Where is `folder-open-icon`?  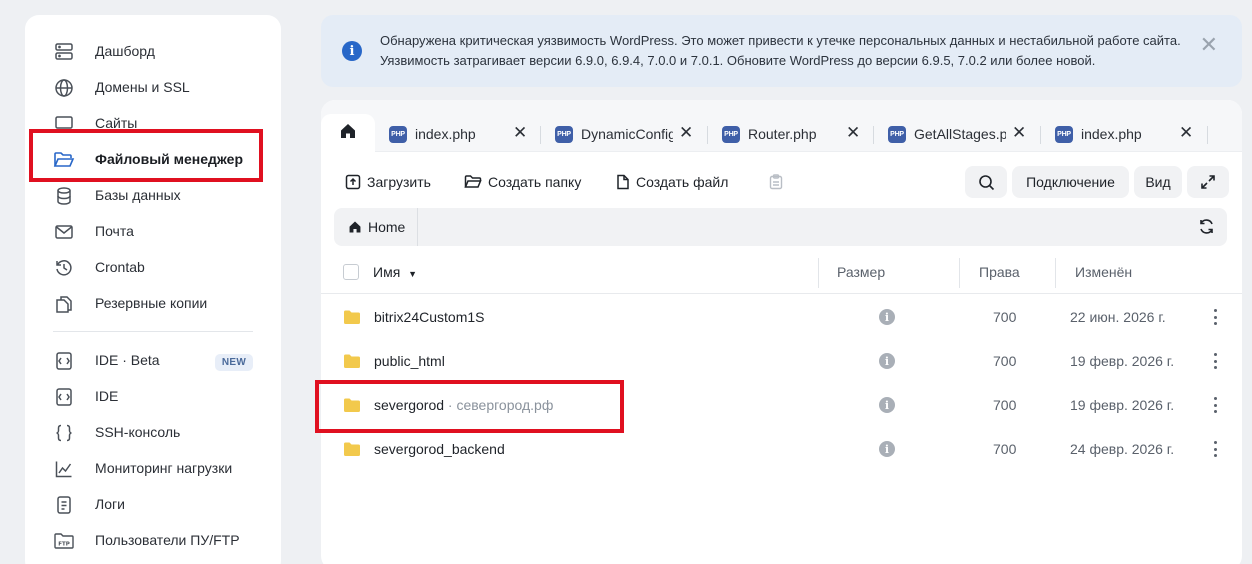
folder-open-icon is located at coordinates (64, 160).